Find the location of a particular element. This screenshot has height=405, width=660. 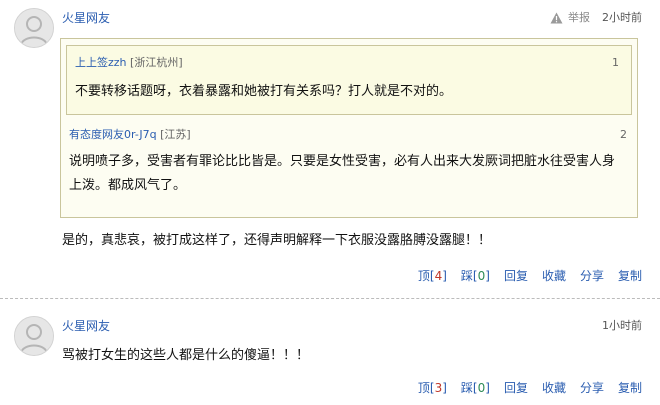

quote-username: 有态度网友0r-J7q is located at coordinates (113, 134).